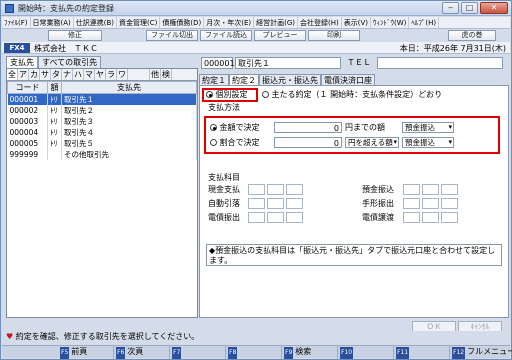 The image size is (512, 360). What do you see at coordinates (102, 154) in the screenshot?
I see `table-row: 999999 その他取引先` at bounding box center [102, 154].